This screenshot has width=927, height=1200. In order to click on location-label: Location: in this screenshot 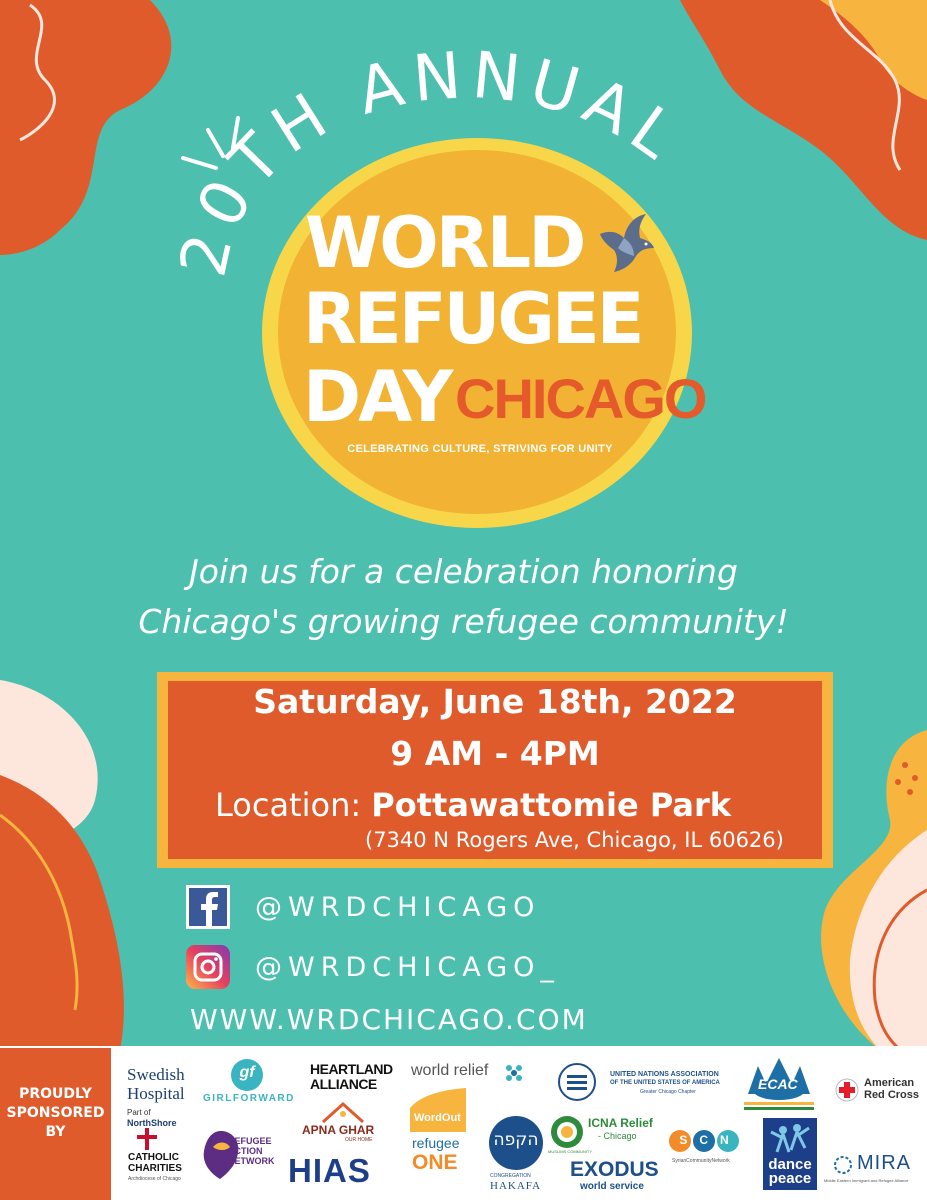, I will do `click(288, 805)`.